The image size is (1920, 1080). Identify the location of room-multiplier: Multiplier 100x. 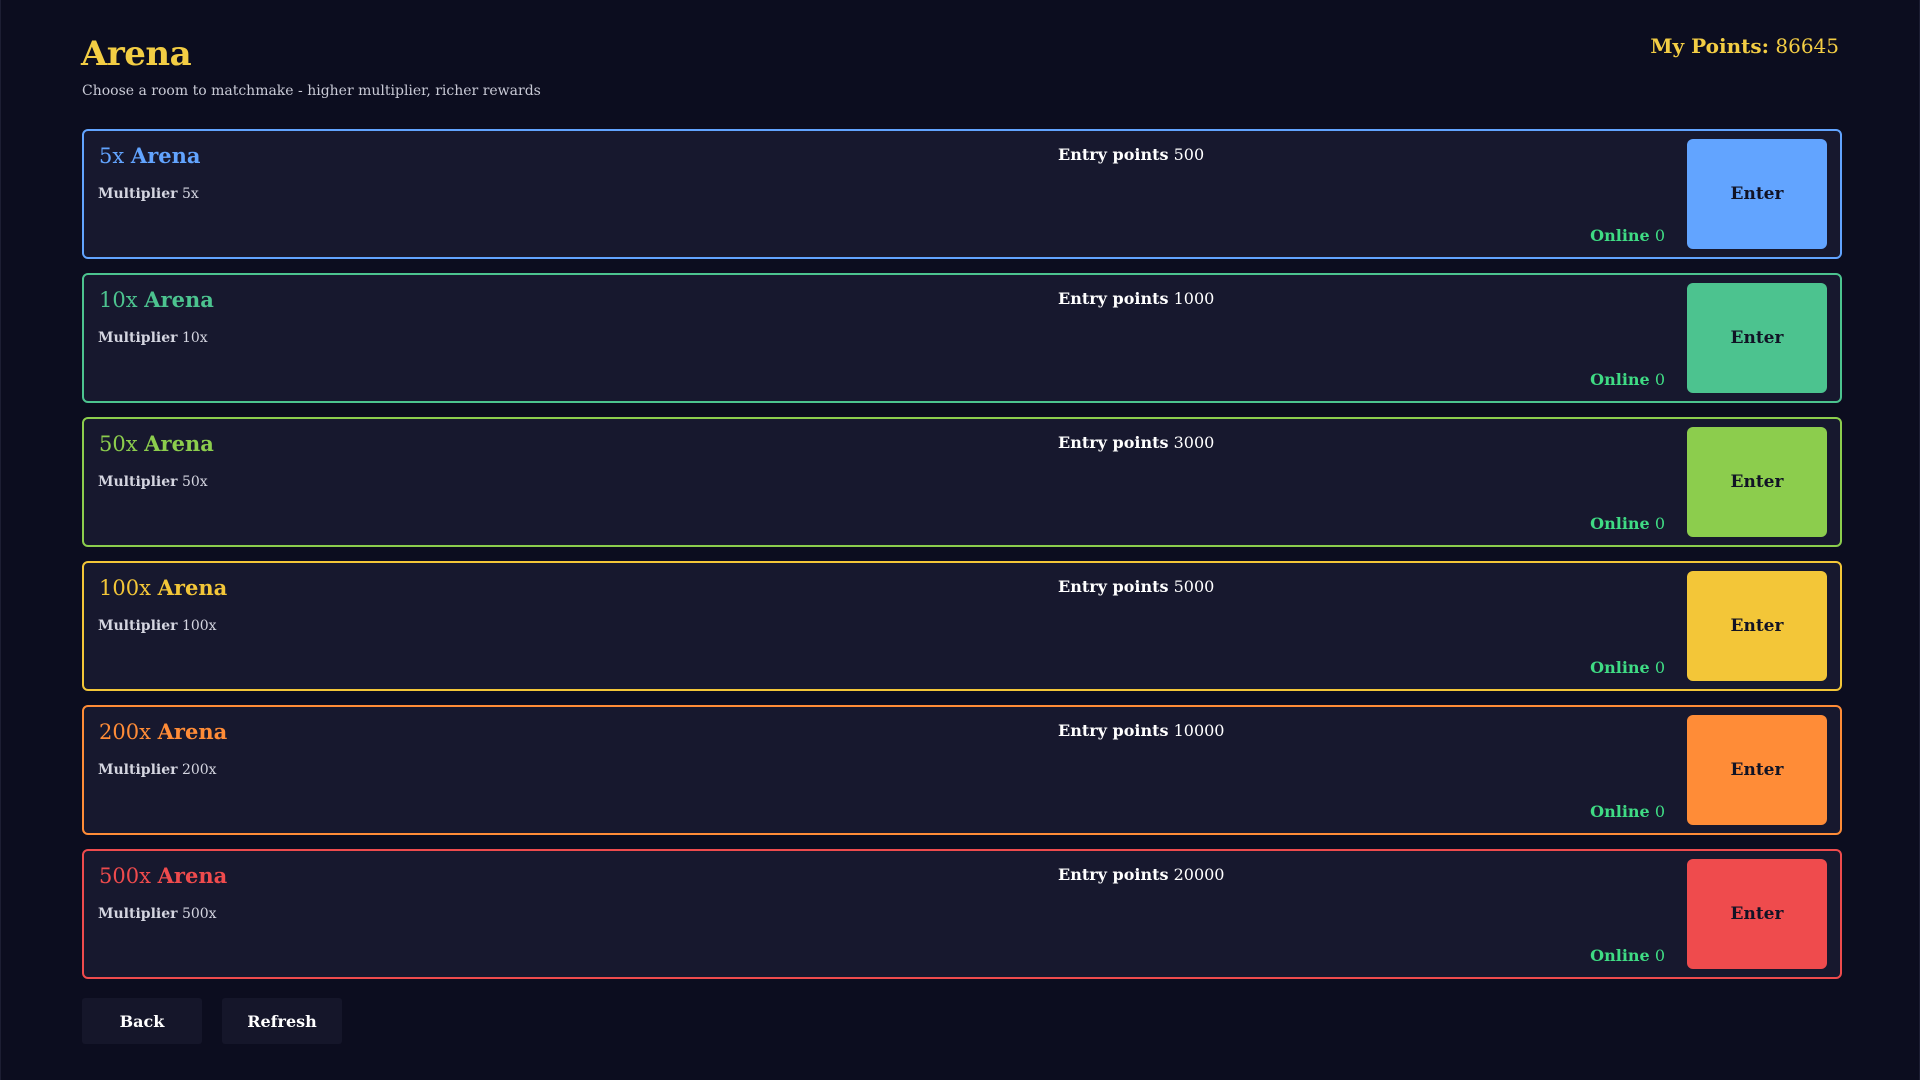
(157, 626).